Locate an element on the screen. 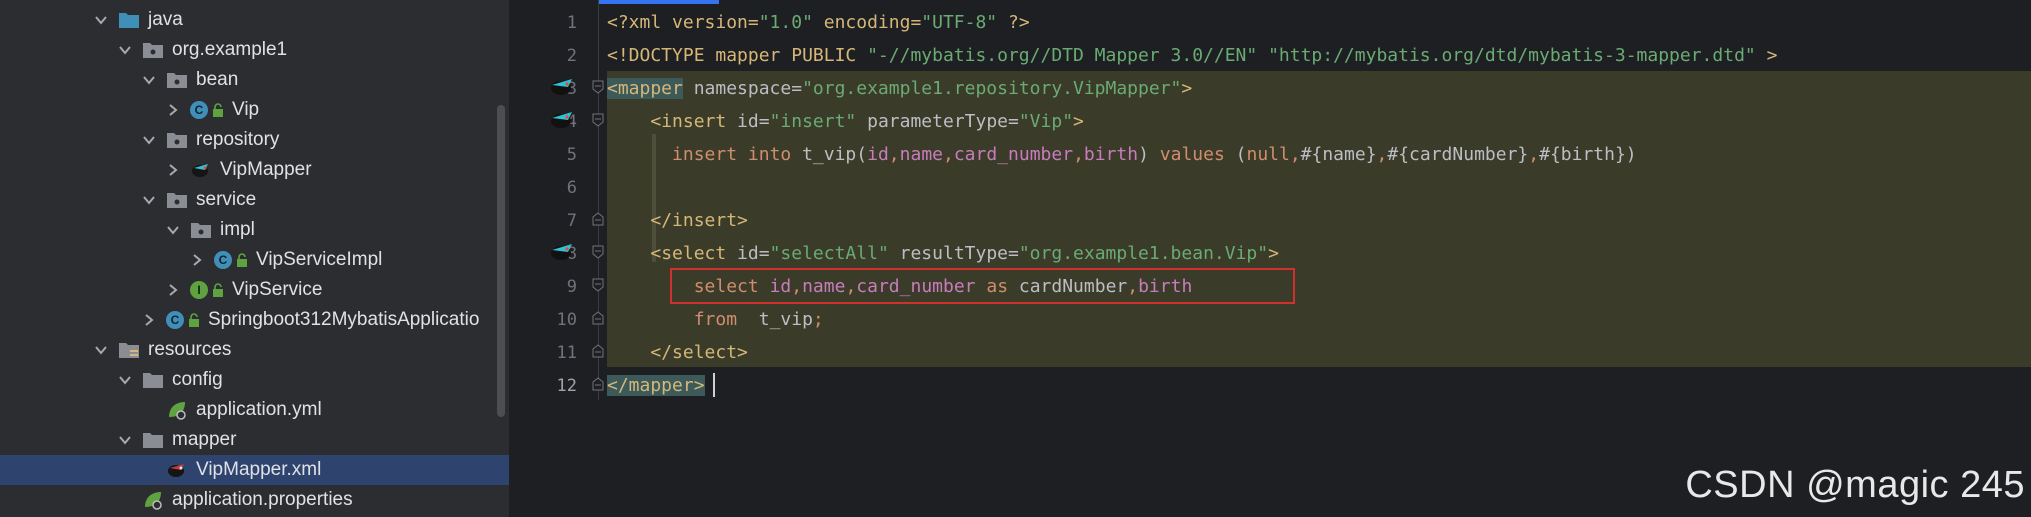 The width and height of the screenshot is (2031, 517). tree-node-bean: bean is located at coordinates (254, 80).